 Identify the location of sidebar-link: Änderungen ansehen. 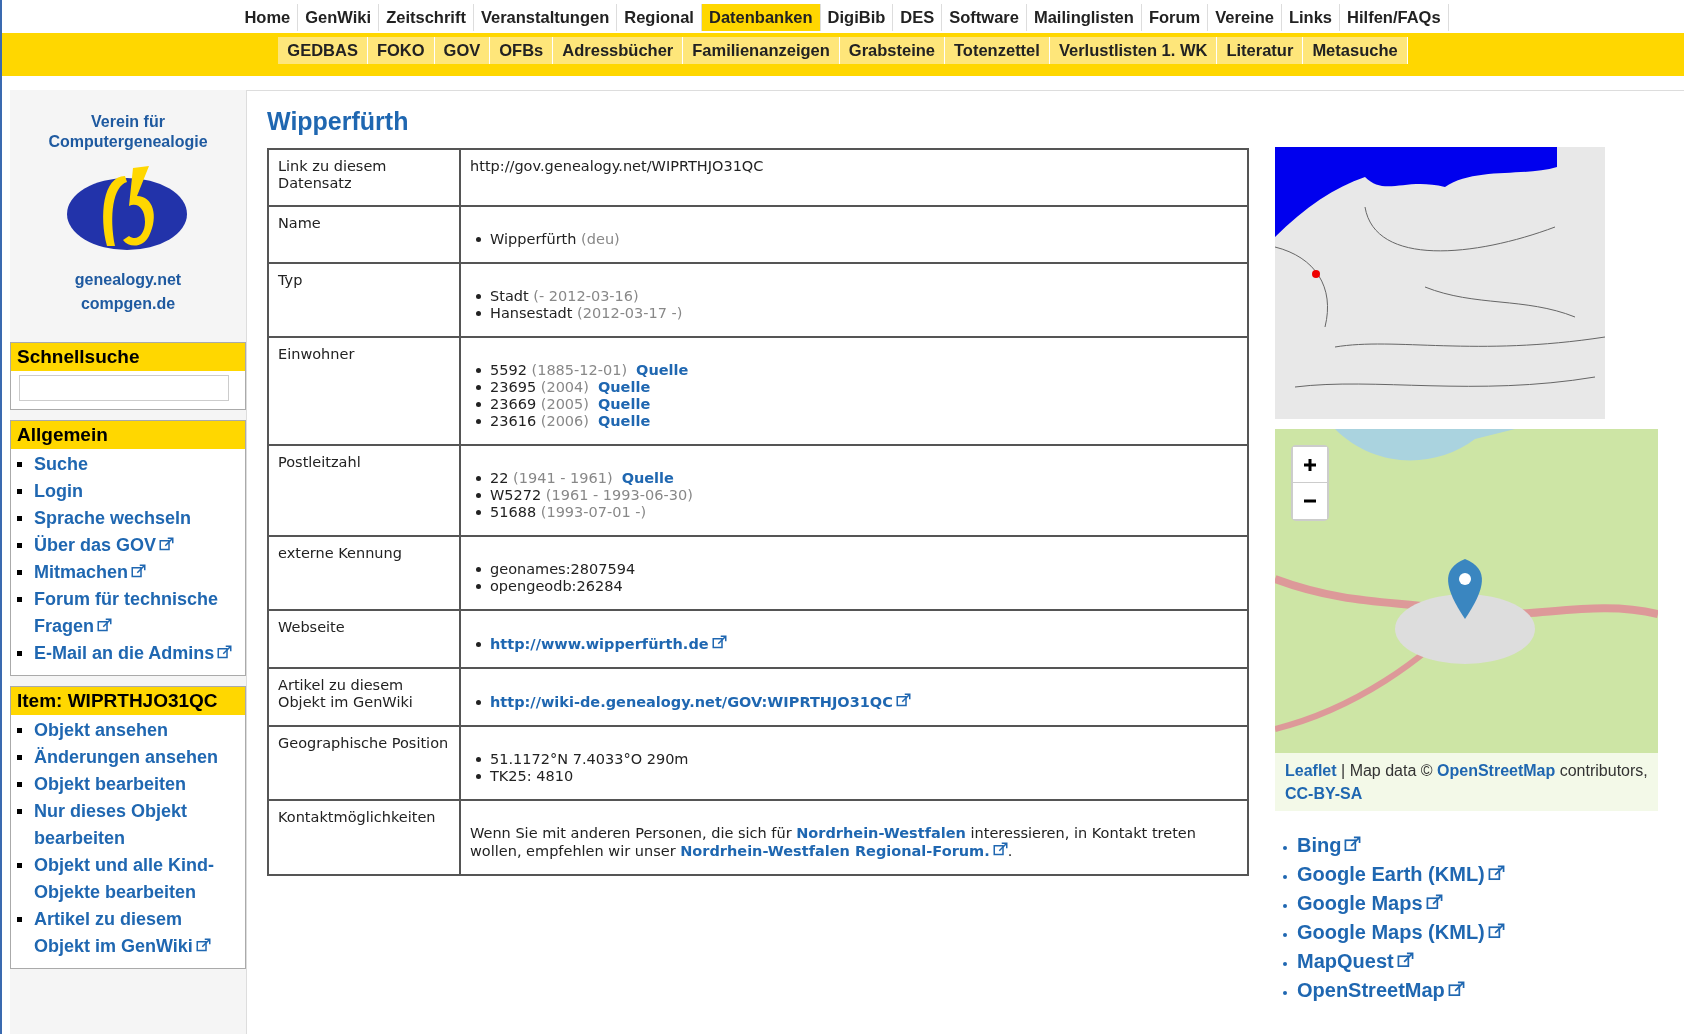
(126, 757).